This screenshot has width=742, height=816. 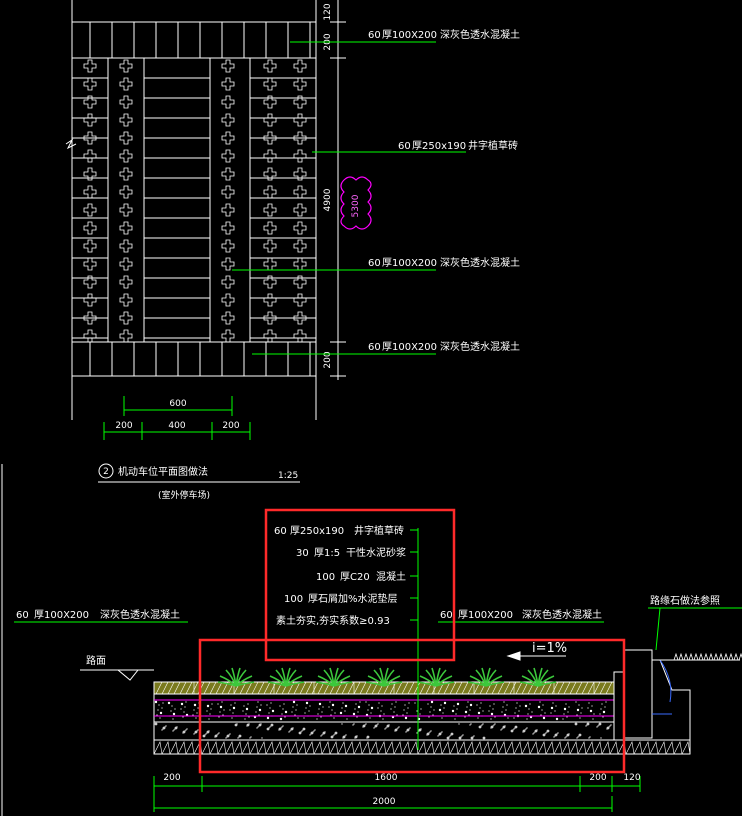 What do you see at coordinates (199, 482) in the screenshot?
I see `plan-title-block: 2 机动车位平面图做法 1:25 (室外停车场)` at bounding box center [199, 482].